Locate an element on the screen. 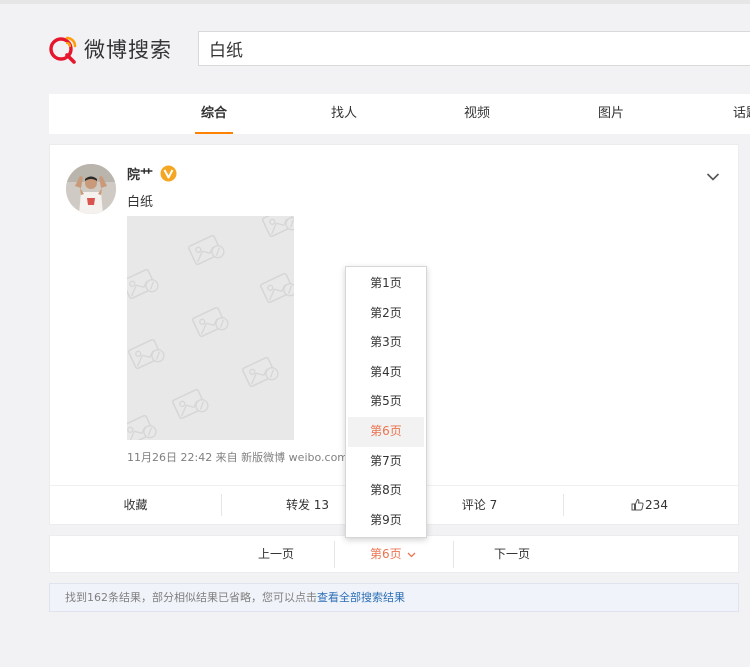 The width and height of the screenshot is (750, 667). tab-images: 图片 is located at coordinates (611, 114).